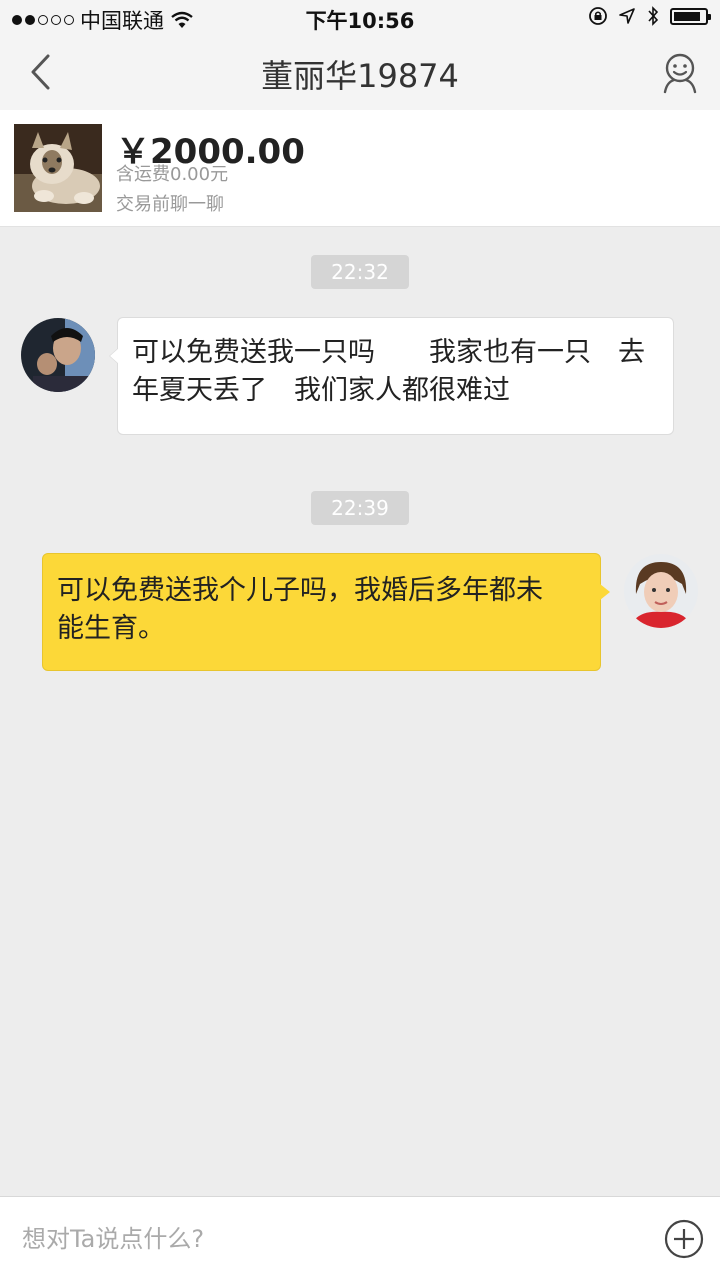  I want to click on message-text-line: 年夏天丢了 我们家人都很难过, so click(321, 390).